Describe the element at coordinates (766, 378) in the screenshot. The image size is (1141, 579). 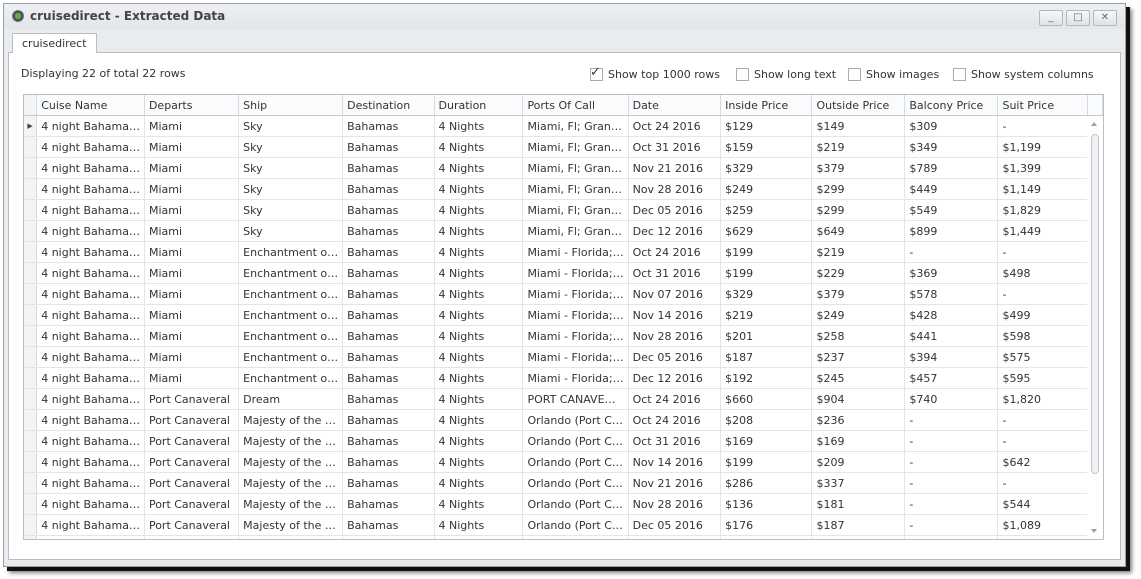
I see `grid-cell: $192` at that location.